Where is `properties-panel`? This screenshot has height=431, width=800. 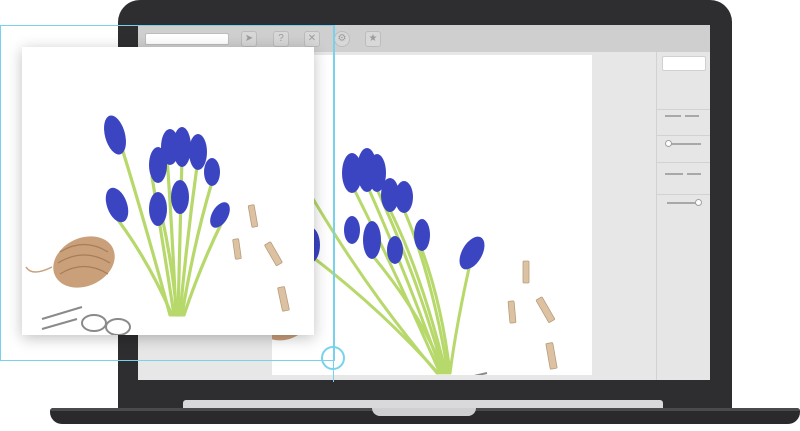
properties-panel is located at coordinates (683, 216).